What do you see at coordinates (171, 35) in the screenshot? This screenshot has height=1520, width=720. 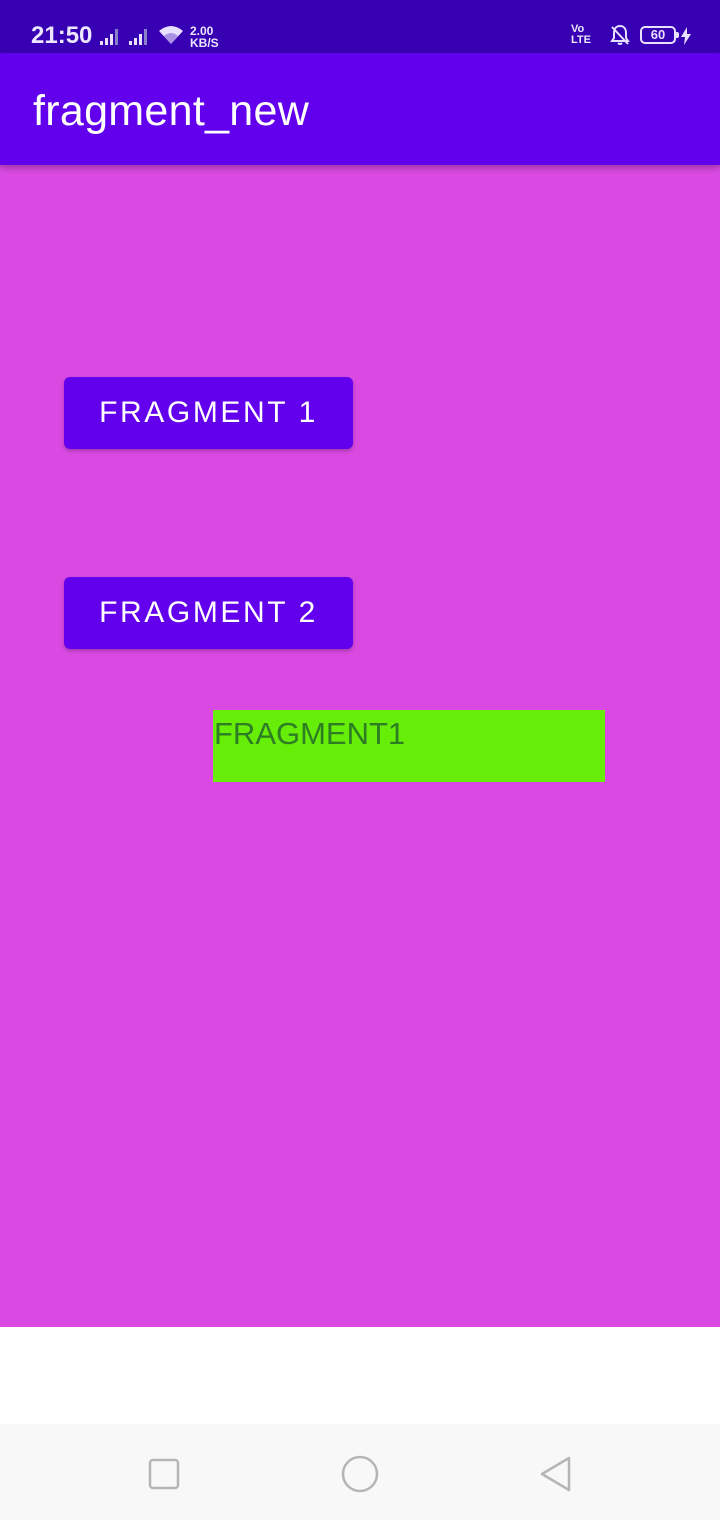 I see `wifi-icon` at bounding box center [171, 35].